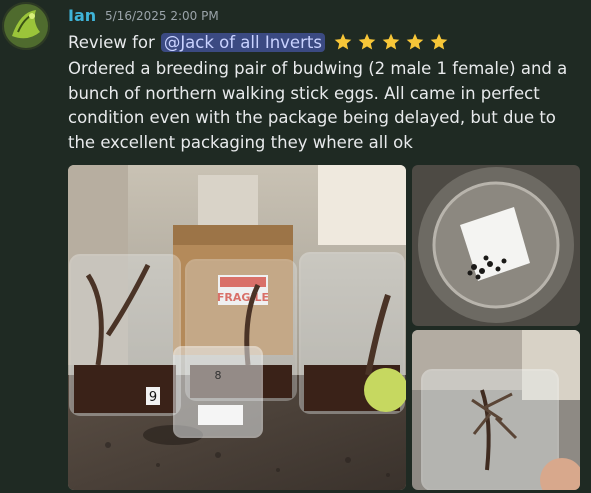 This screenshot has width=591, height=493. Describe the element at coordinates (153, 397) in the screenshot. I see `cup-label-1: 9` at that location.